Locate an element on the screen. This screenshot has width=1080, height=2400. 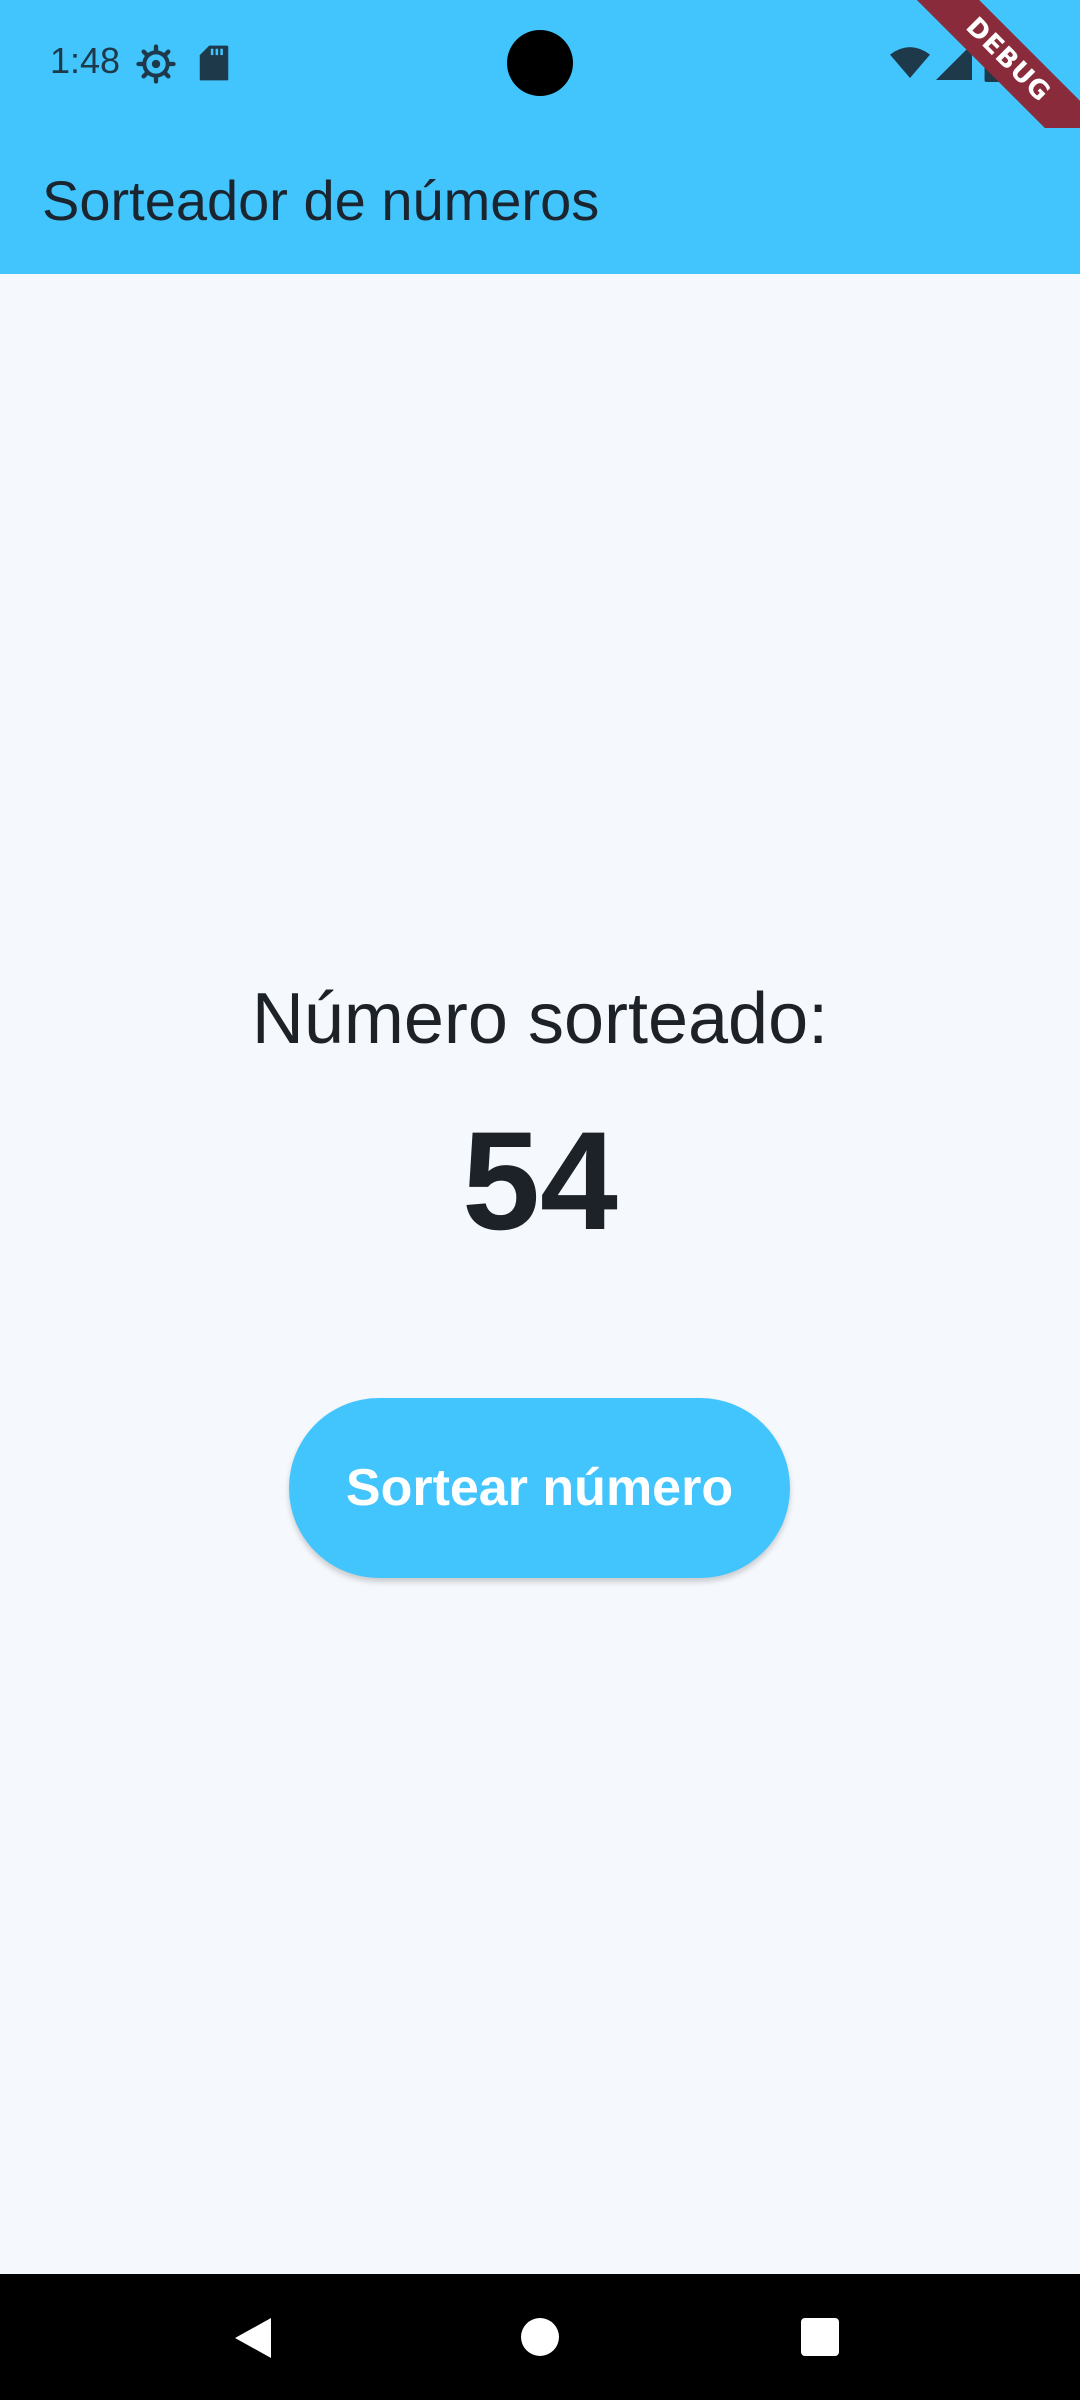
back-icon is located at coordinates (253, 2338).